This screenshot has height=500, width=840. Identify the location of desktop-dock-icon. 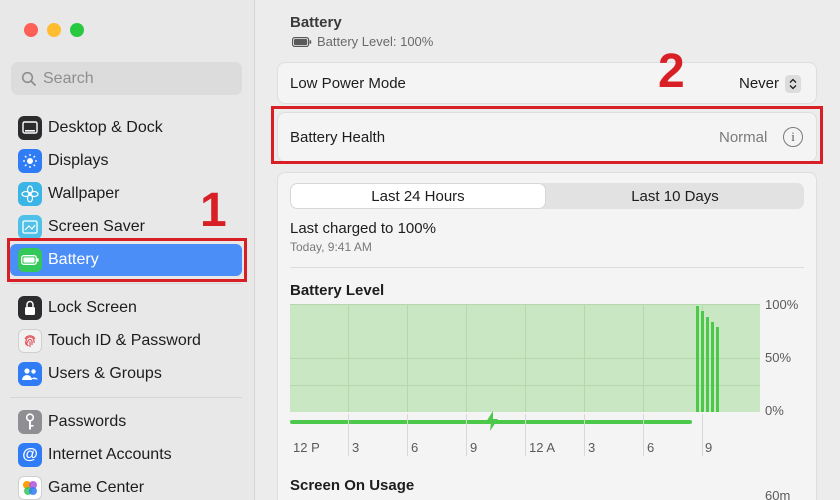
(30, 128).